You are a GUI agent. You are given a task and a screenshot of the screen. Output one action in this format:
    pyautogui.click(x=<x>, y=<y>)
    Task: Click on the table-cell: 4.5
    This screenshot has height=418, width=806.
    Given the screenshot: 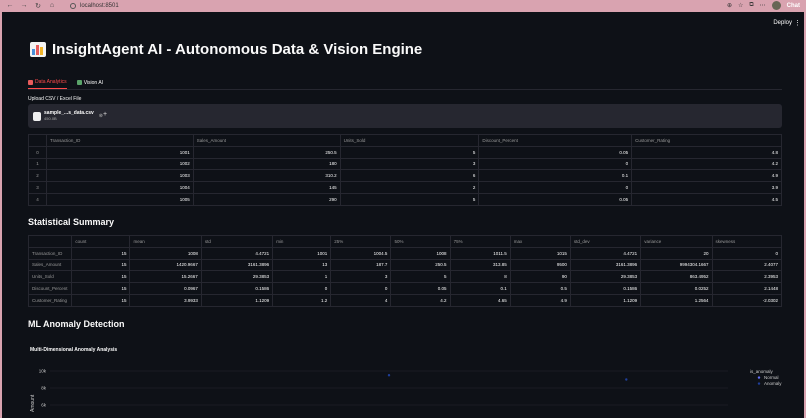 What is the action you would take?
    pyautogui.click(x=706, y=199)
    